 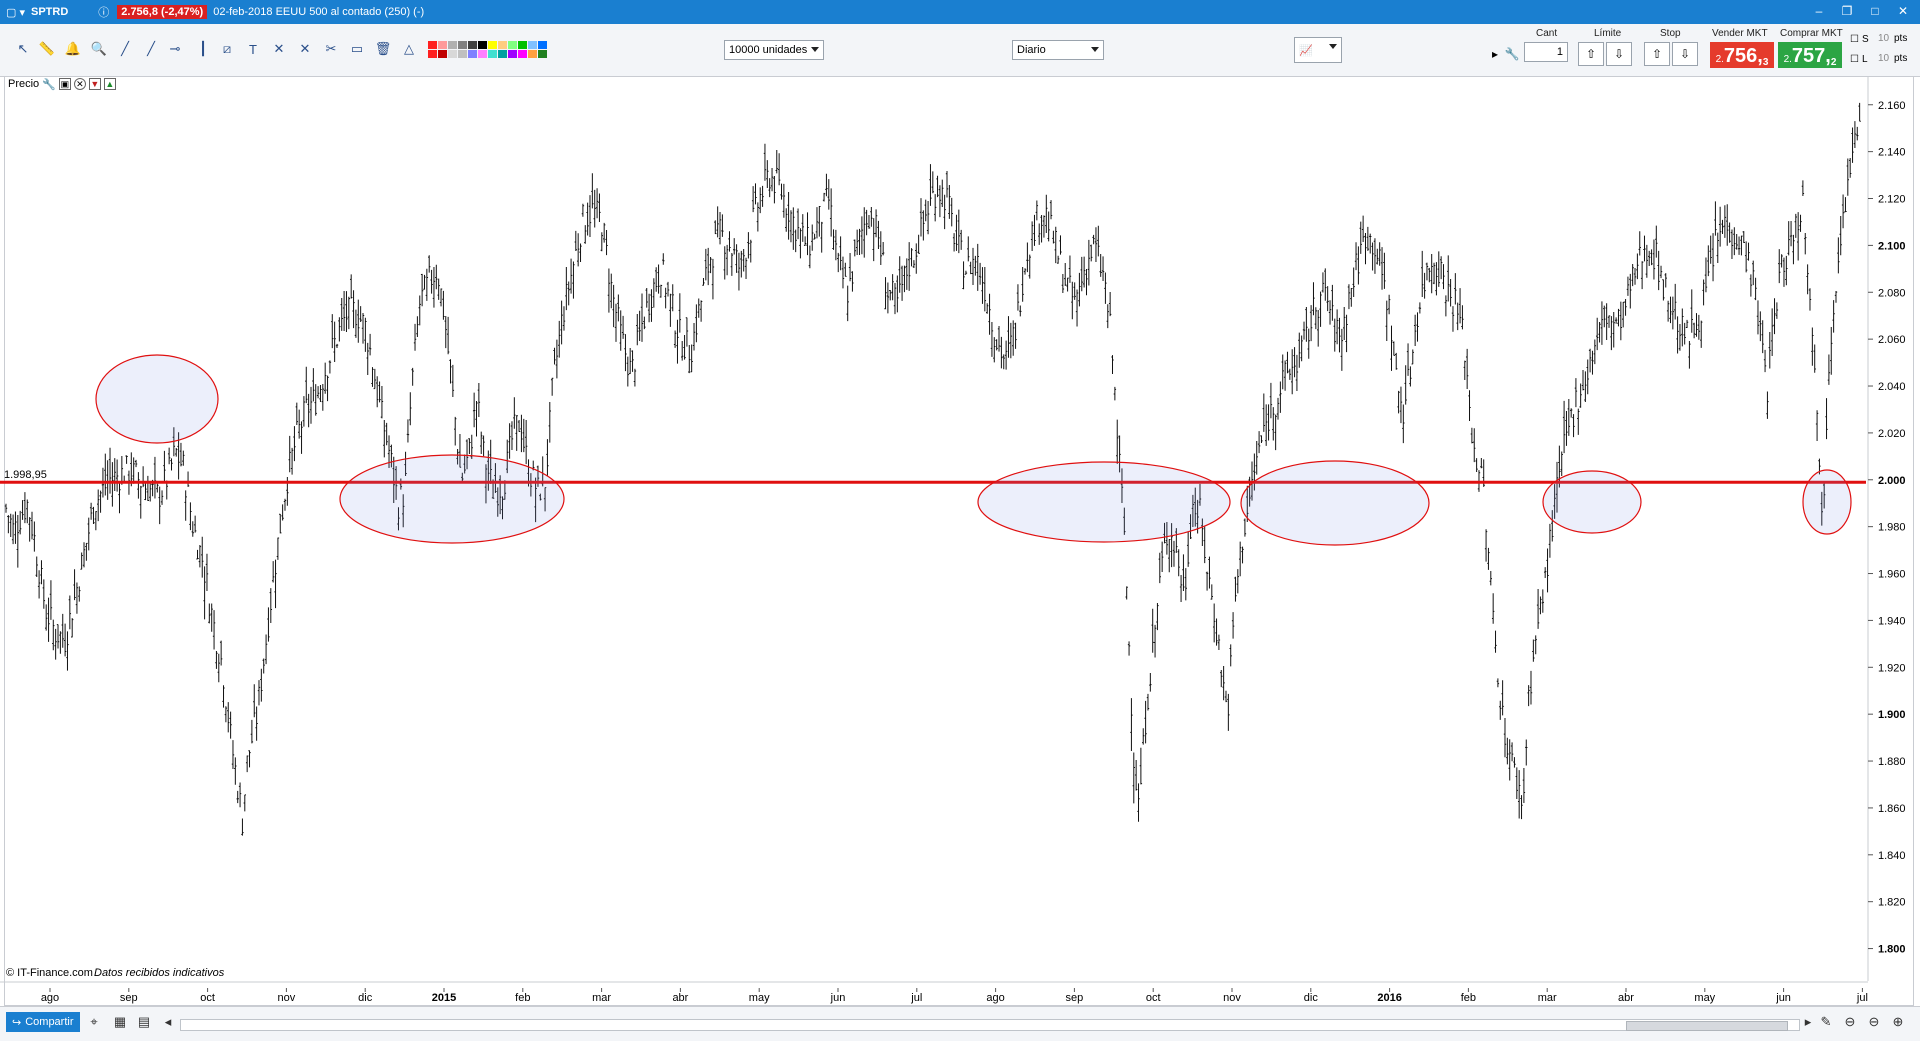 What do you see at coordinates (99, 49) in the screenshot?
I see `zoom-icon: 🔍` at bounding box center [99, 49].